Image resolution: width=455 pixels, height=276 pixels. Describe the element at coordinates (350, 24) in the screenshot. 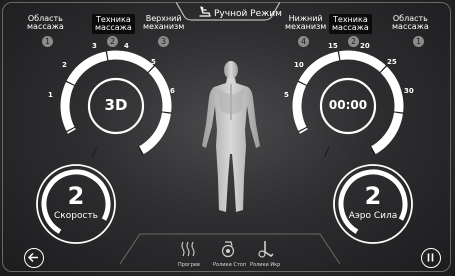

I see `tab-right-massage-technique: Техника массажа` at that location.